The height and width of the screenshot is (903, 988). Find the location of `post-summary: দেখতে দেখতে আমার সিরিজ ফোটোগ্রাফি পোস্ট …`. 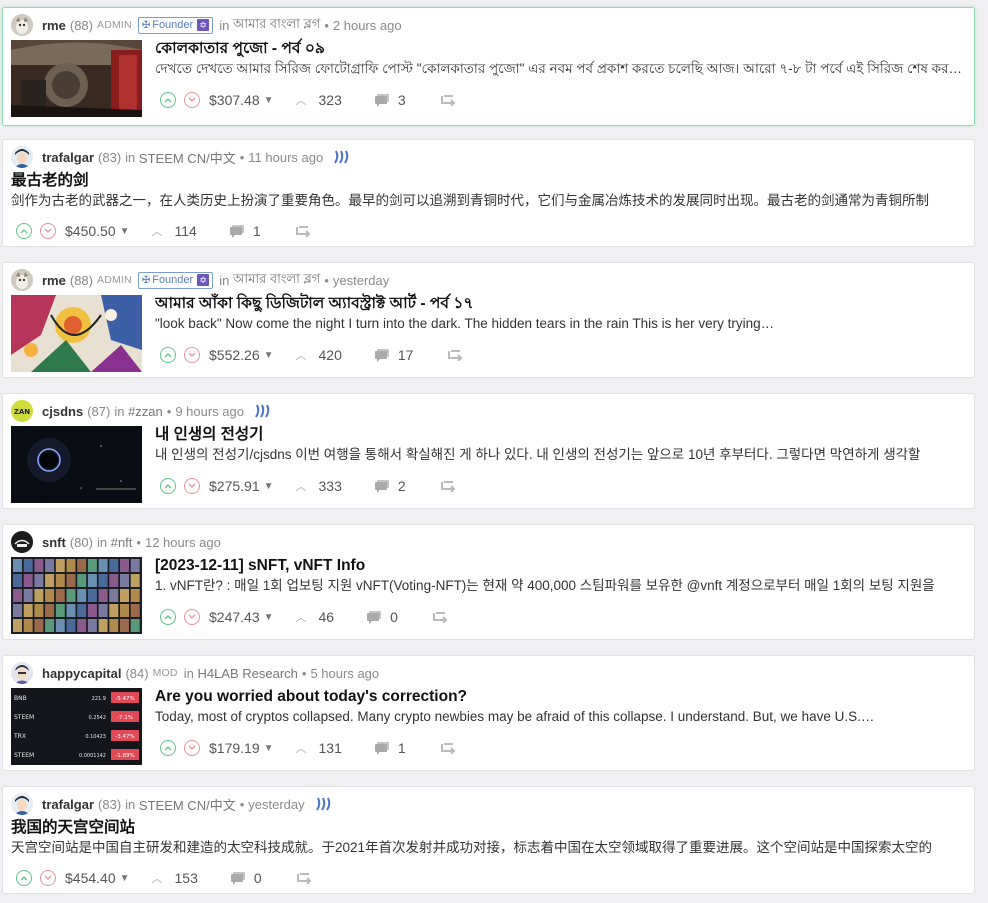

post-summary: দেখতে দেখতে আমার সিরিজ ফোটোগ্রাফি পোস্ট … is located at coordinates (559, 69).